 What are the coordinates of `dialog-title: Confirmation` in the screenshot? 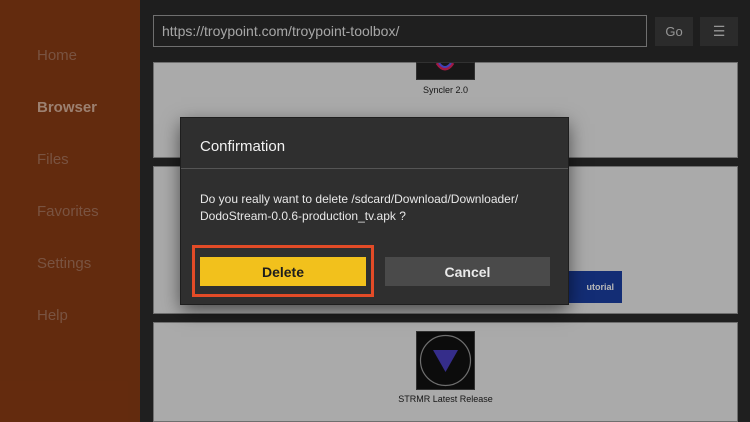 It's located at (243, 146).